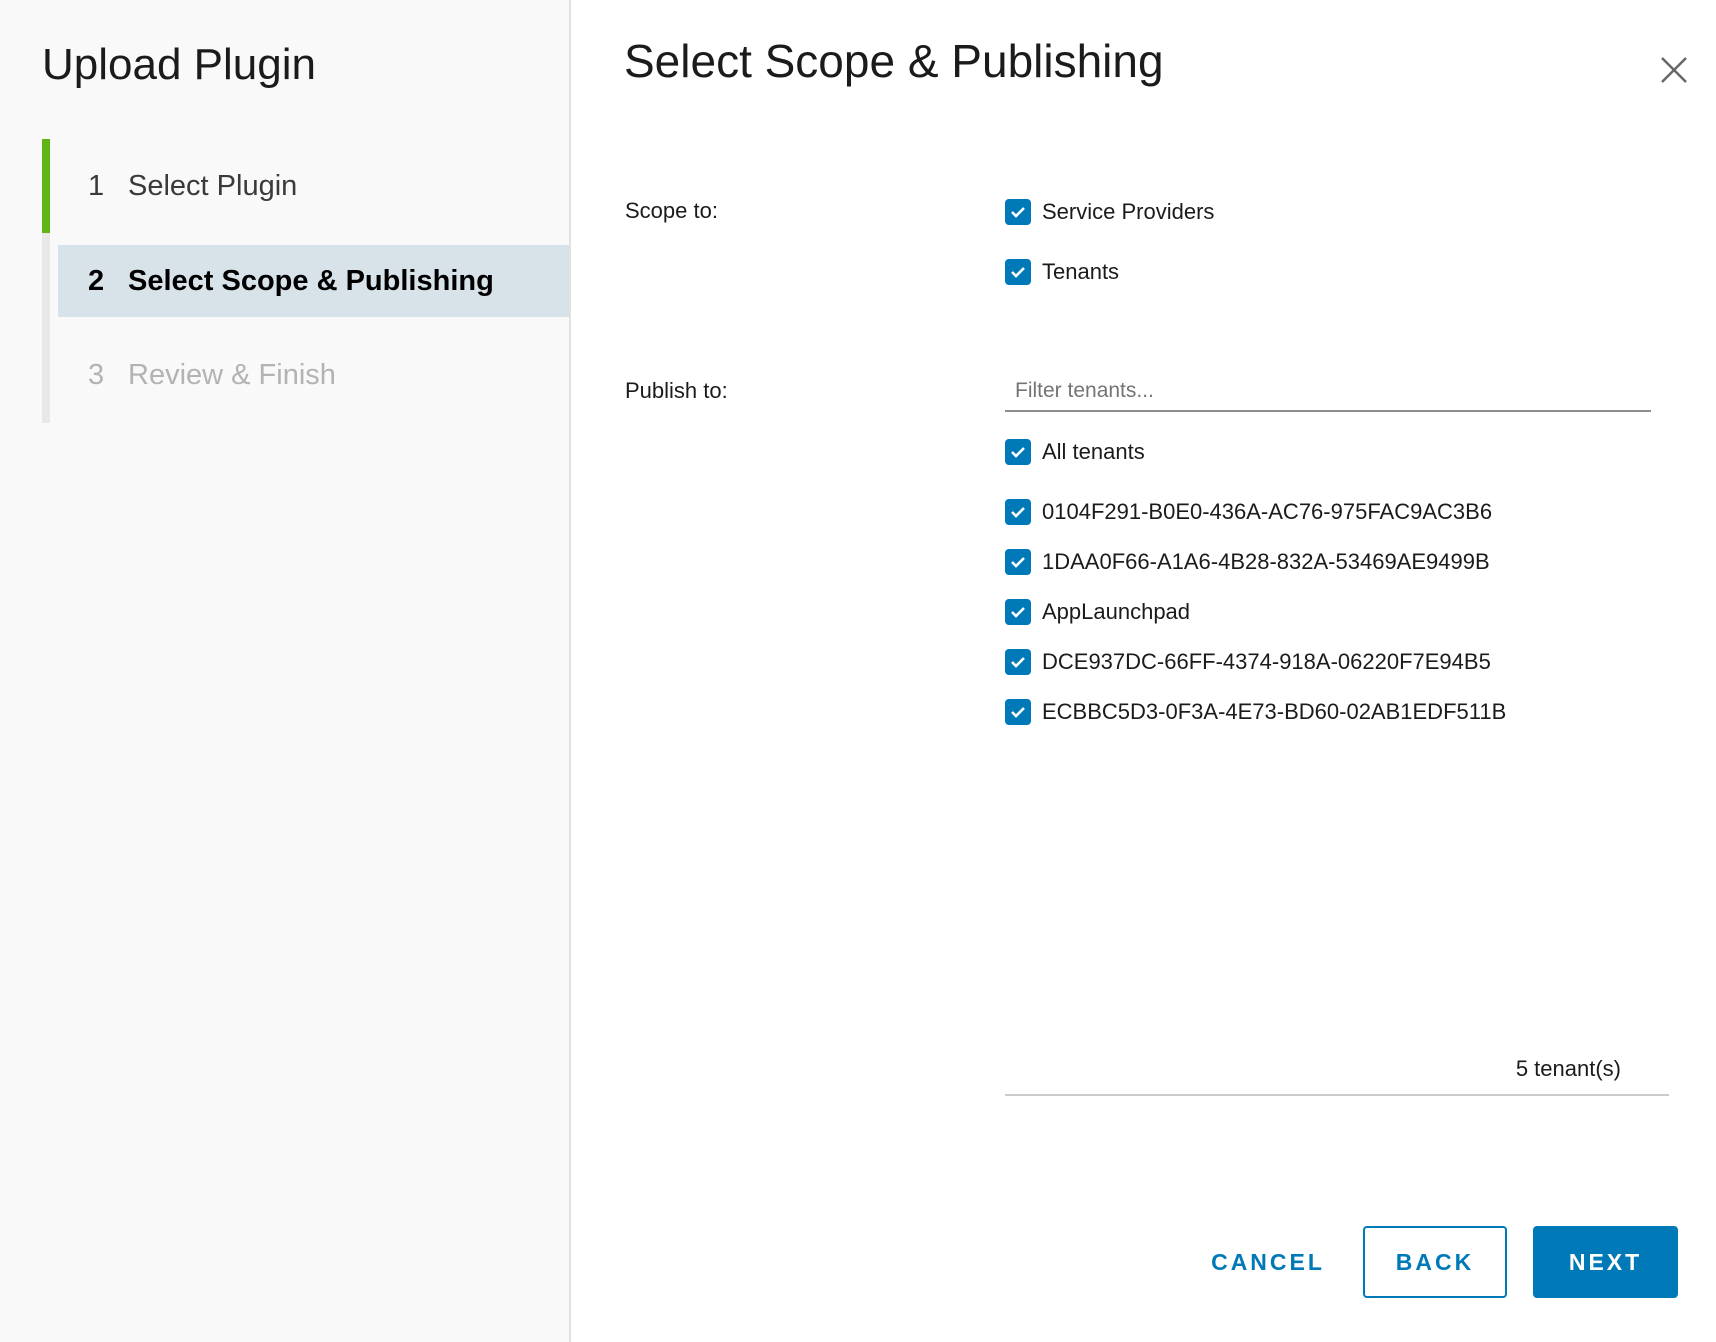  Describe the element at coordinates (894, 61) in the screenshot. I see `page-title: Select Scope & Publishing` at that location.